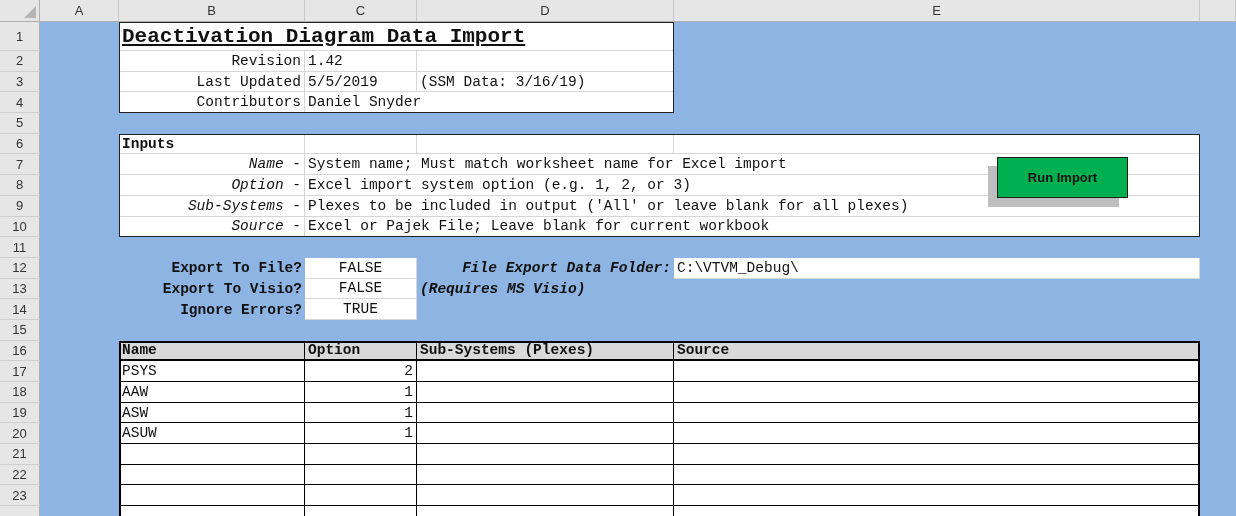 This screenshot has width=1236, height=516. I want to click on table-cell: ASUW, so click(212, 434).